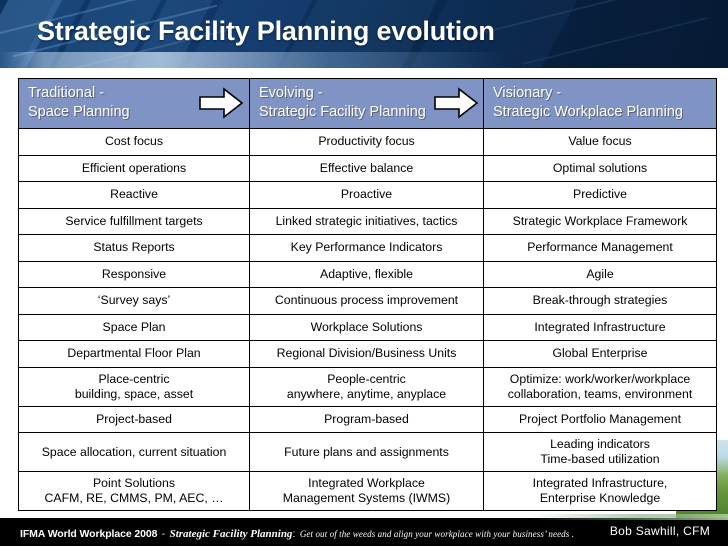 This screenshot has width=728, height=546. I want to click on cell-line1: Cost focus, so click(134, 141).